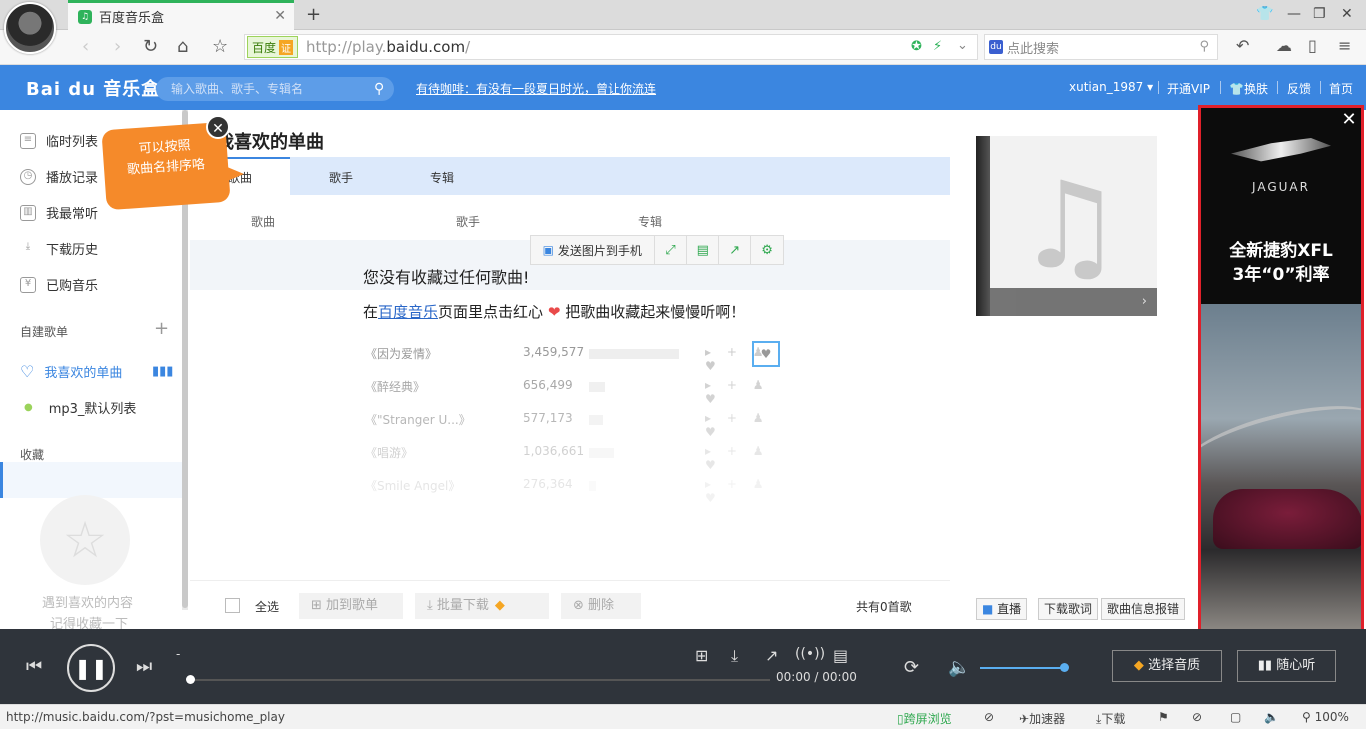 The image size is (1366, 729). Describe the element at coordinates (275, 89) in the screenshot. I see `song-search-input: 输入歌曲、歌手、专辑名` at that location.